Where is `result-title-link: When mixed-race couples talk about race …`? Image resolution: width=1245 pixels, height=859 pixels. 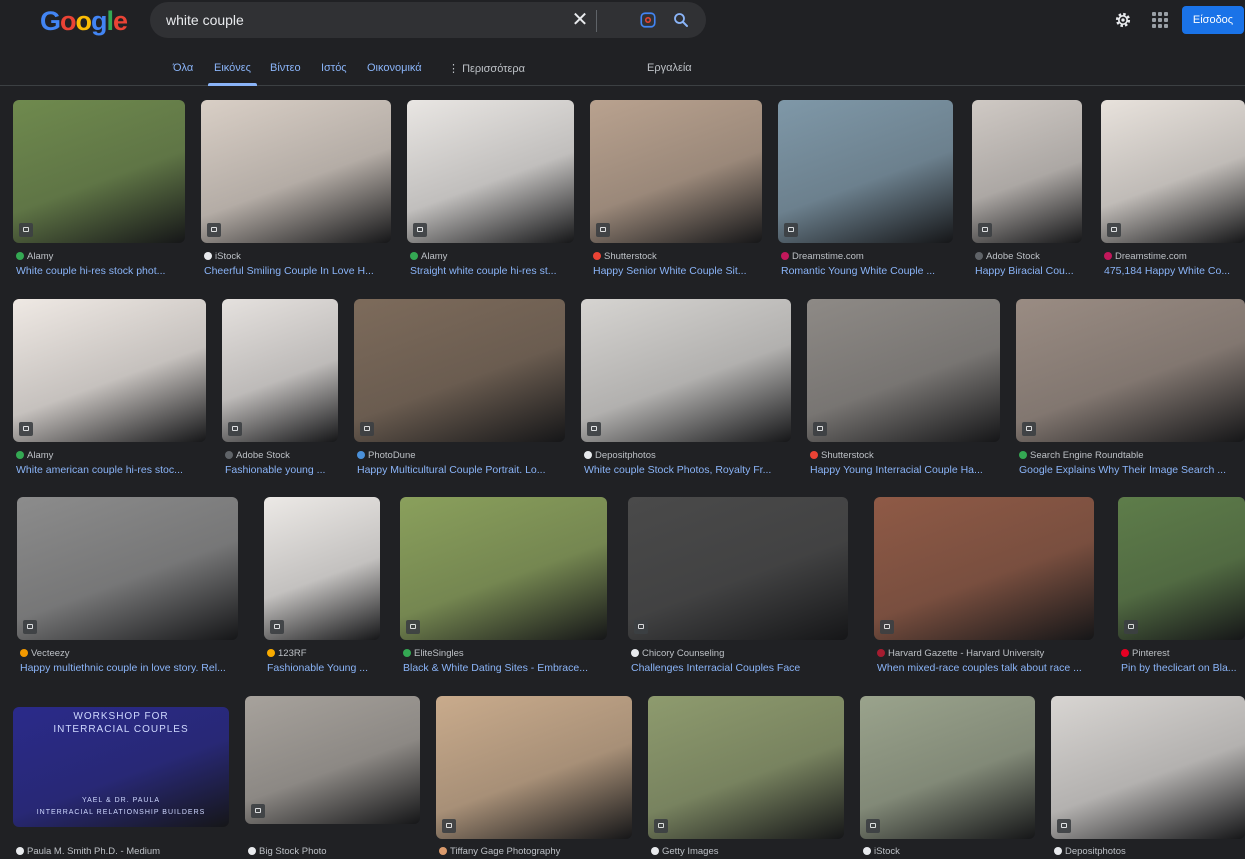
result-title-link: When mixed-race couples talk about race … is located at coordinates (985, 668).